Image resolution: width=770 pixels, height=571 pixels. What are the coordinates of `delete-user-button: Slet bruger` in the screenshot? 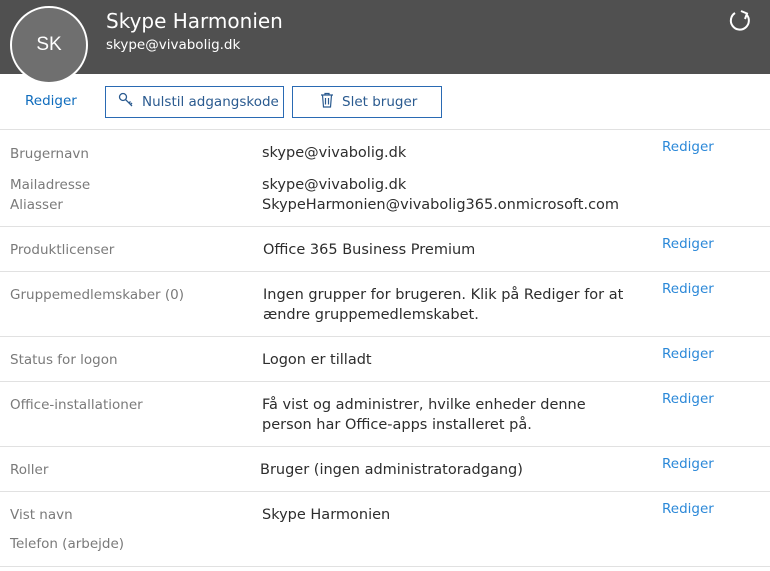 It's located at (367, 102).